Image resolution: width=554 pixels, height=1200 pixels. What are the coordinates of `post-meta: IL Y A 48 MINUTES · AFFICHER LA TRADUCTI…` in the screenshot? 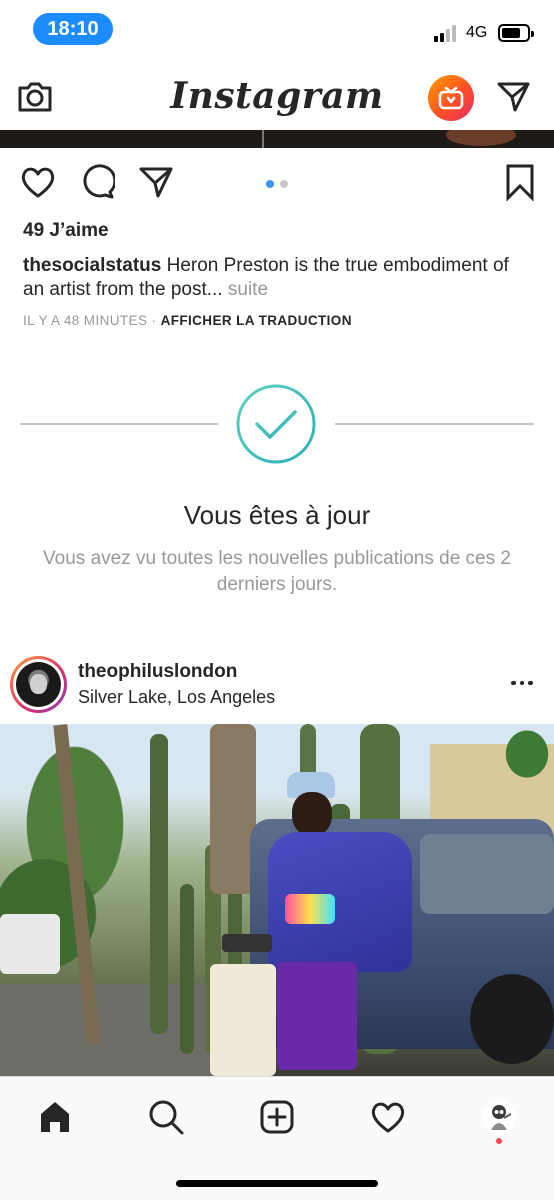 It's located at (187, 320).